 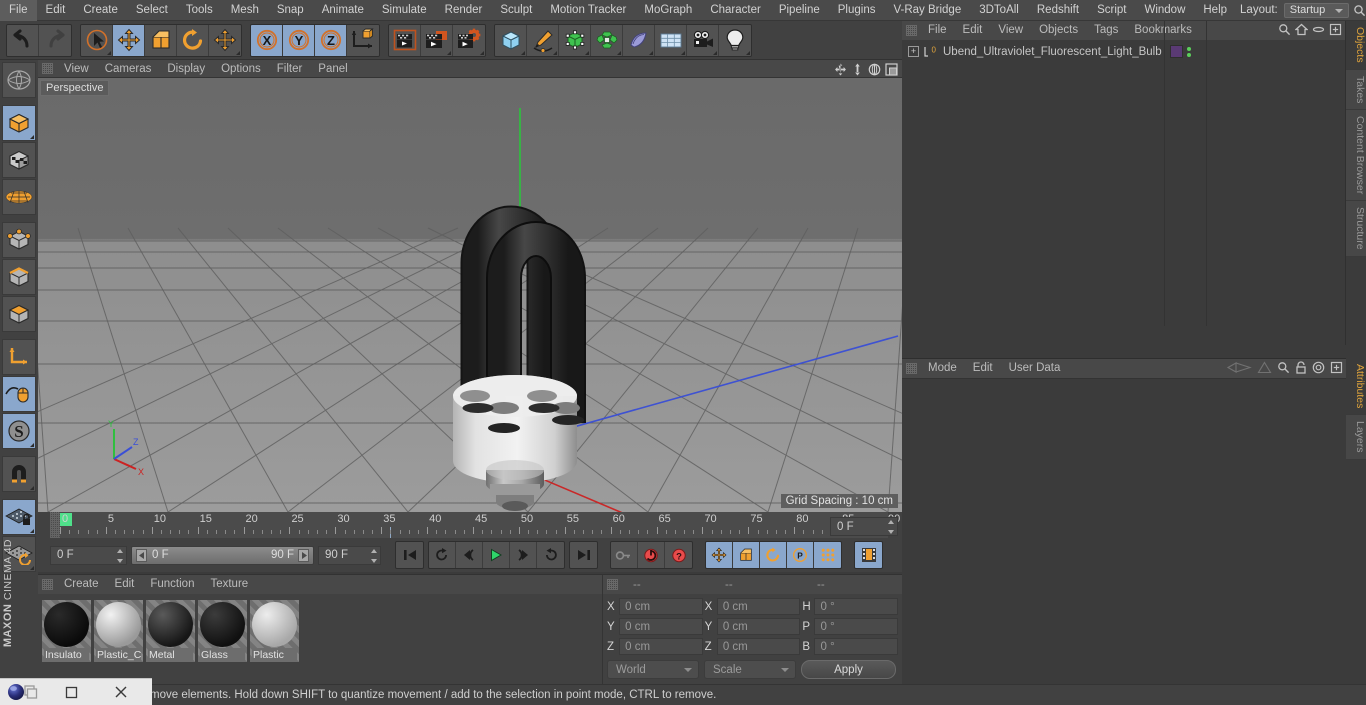 What do you see at coordinates (19, 197) in the screenshot?
I see `deformer-points-button` at bounding box center [19, 197].